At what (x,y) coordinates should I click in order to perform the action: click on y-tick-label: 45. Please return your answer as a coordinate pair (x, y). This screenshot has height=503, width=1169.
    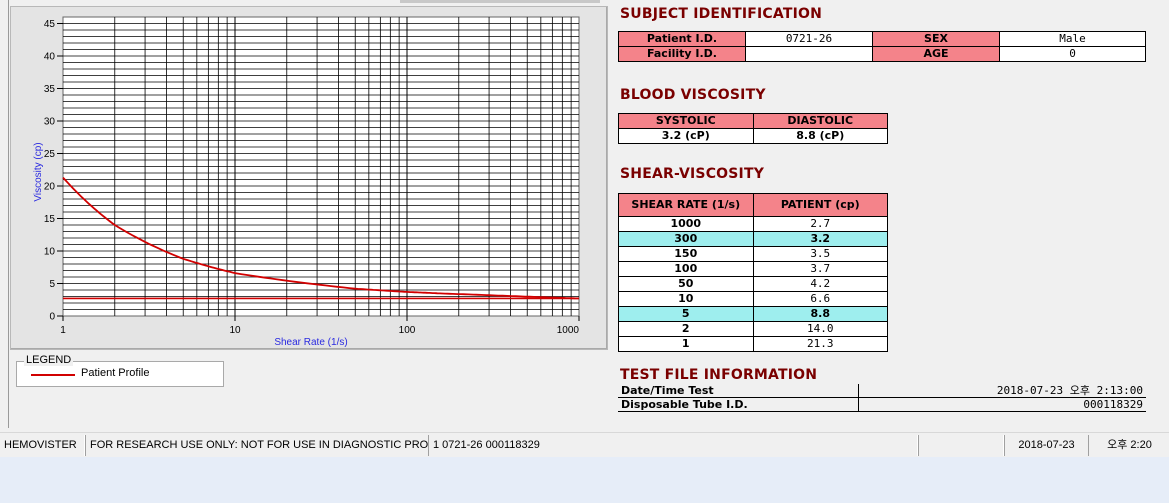
    Looking at the image, I should click on (50, 24).